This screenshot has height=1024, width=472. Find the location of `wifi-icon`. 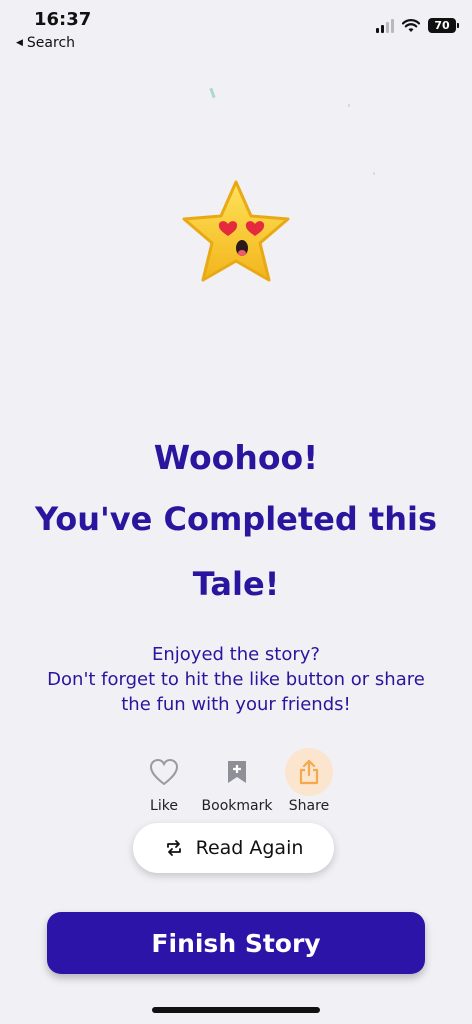

wifi-icon is located at coordinates (411, 25).